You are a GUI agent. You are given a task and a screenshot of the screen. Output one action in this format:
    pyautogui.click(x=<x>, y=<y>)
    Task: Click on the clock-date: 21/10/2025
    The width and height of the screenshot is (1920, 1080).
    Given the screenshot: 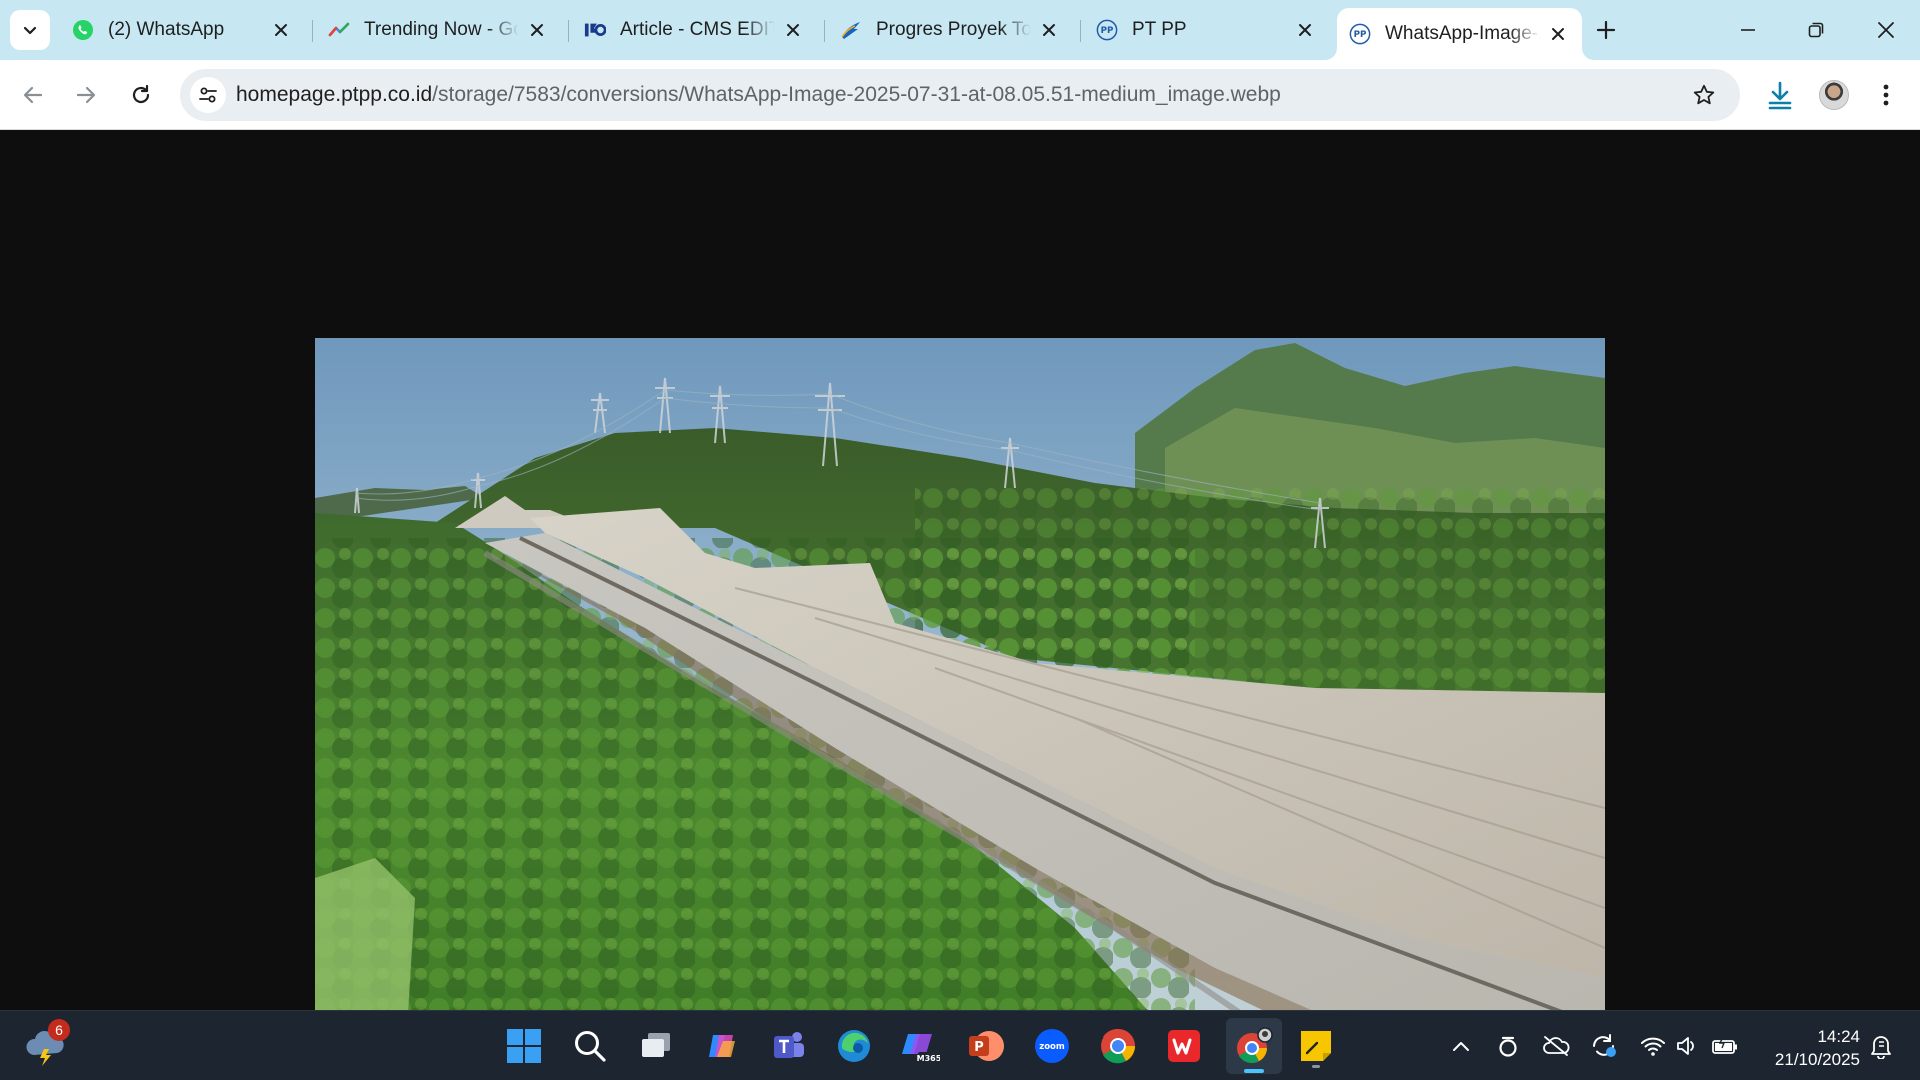 What is the action you would take?
    pyautogui.click(x=1817, y=1059)
    